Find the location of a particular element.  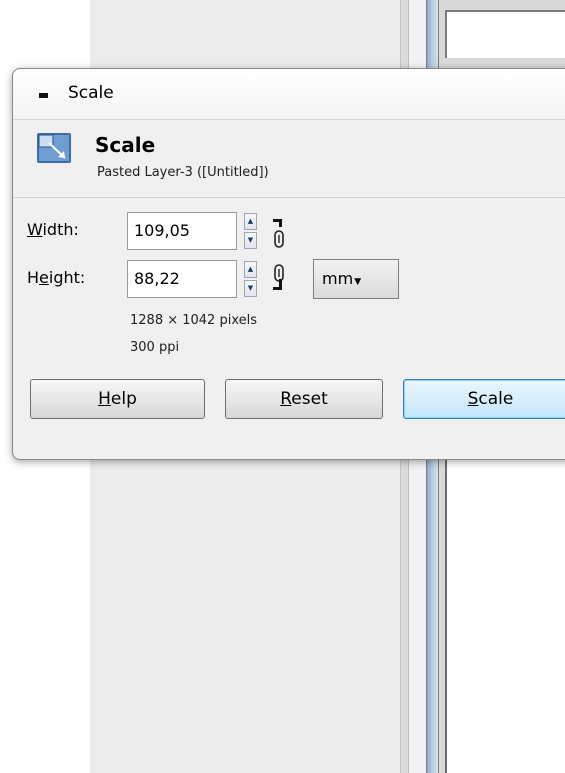

chain-bracket-bottom is located at coordinates (277, 288).